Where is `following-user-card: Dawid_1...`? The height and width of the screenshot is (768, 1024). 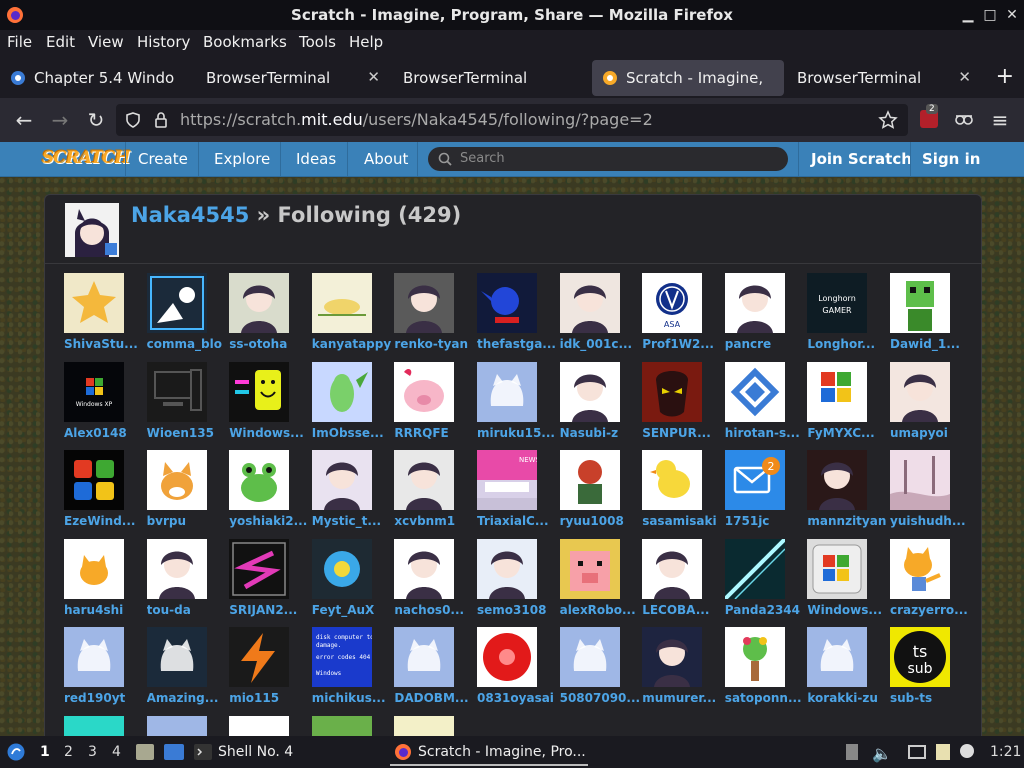
following-user-card: Dawid_1... is located at coordinates (929, 317).